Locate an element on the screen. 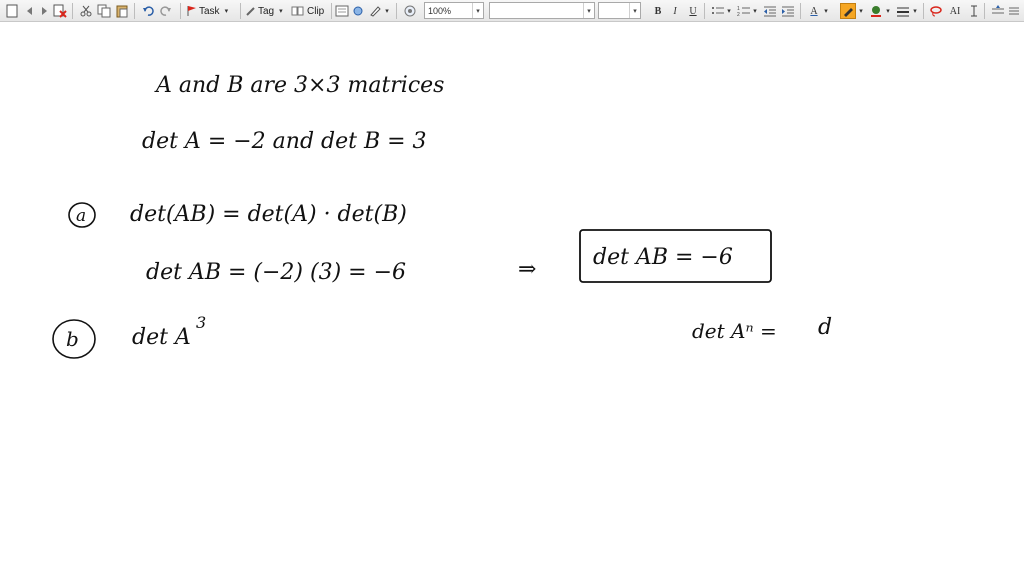 This screenshot has width=1024, height=581. numbered-list-icon: 12 is located at coordinates (744, 11).